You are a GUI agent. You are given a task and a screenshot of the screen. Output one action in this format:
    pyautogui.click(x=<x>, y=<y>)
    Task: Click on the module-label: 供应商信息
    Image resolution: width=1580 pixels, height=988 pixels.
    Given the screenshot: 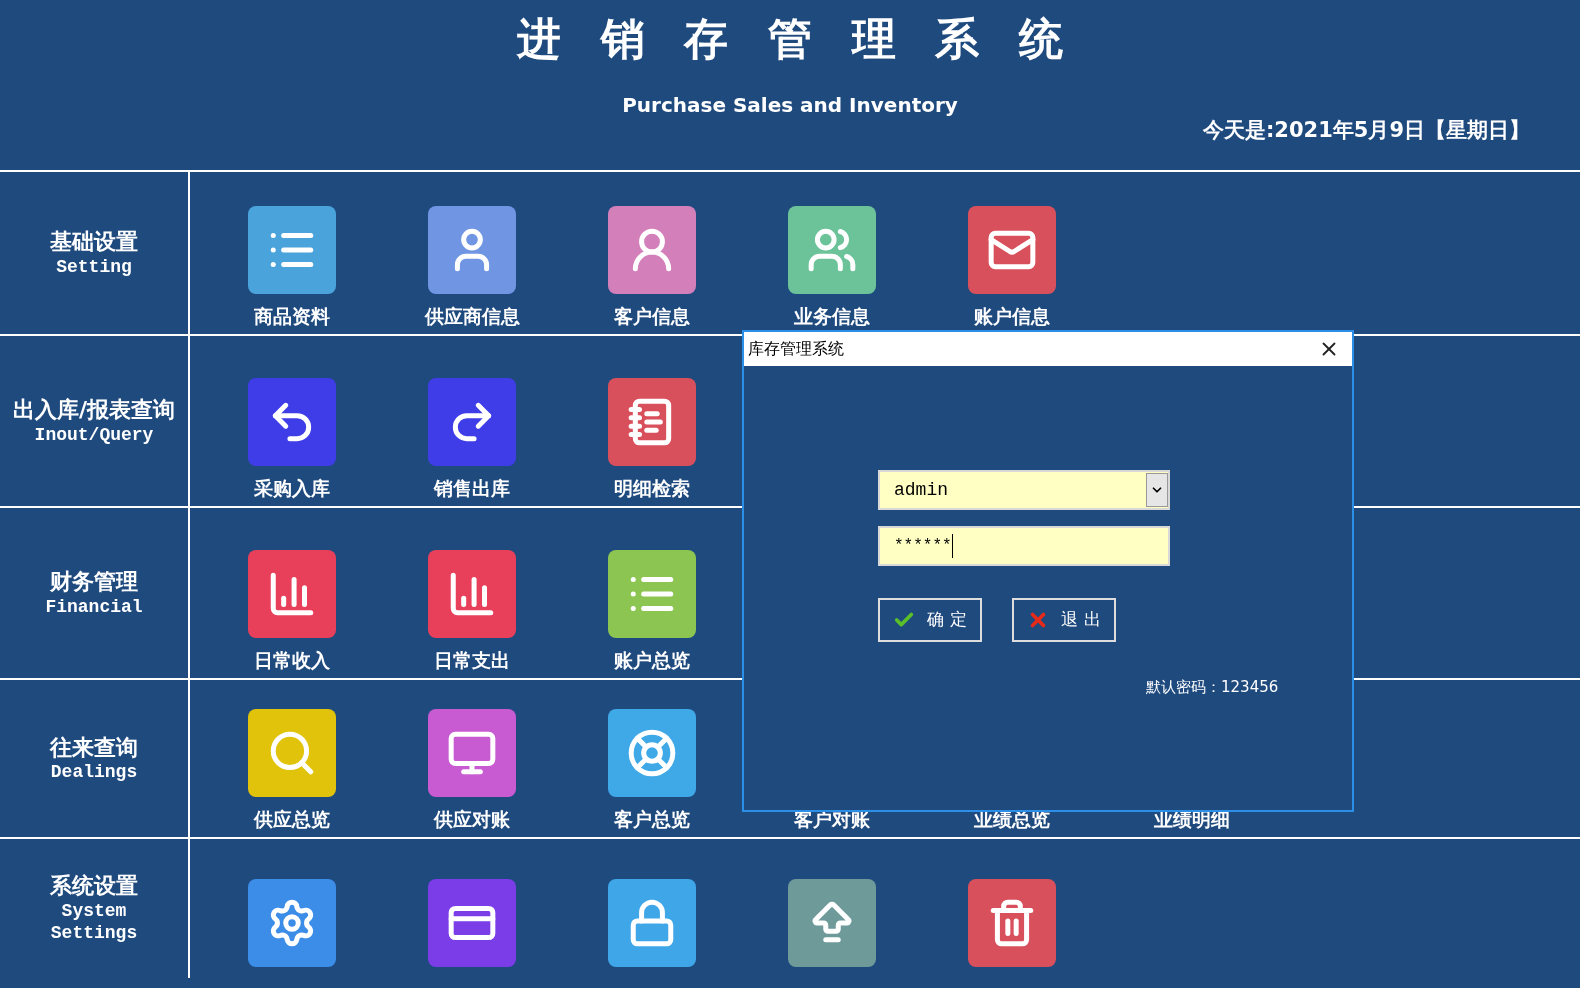 What is the action you would take?
    pyautogui.click(x=472, y=315)
    